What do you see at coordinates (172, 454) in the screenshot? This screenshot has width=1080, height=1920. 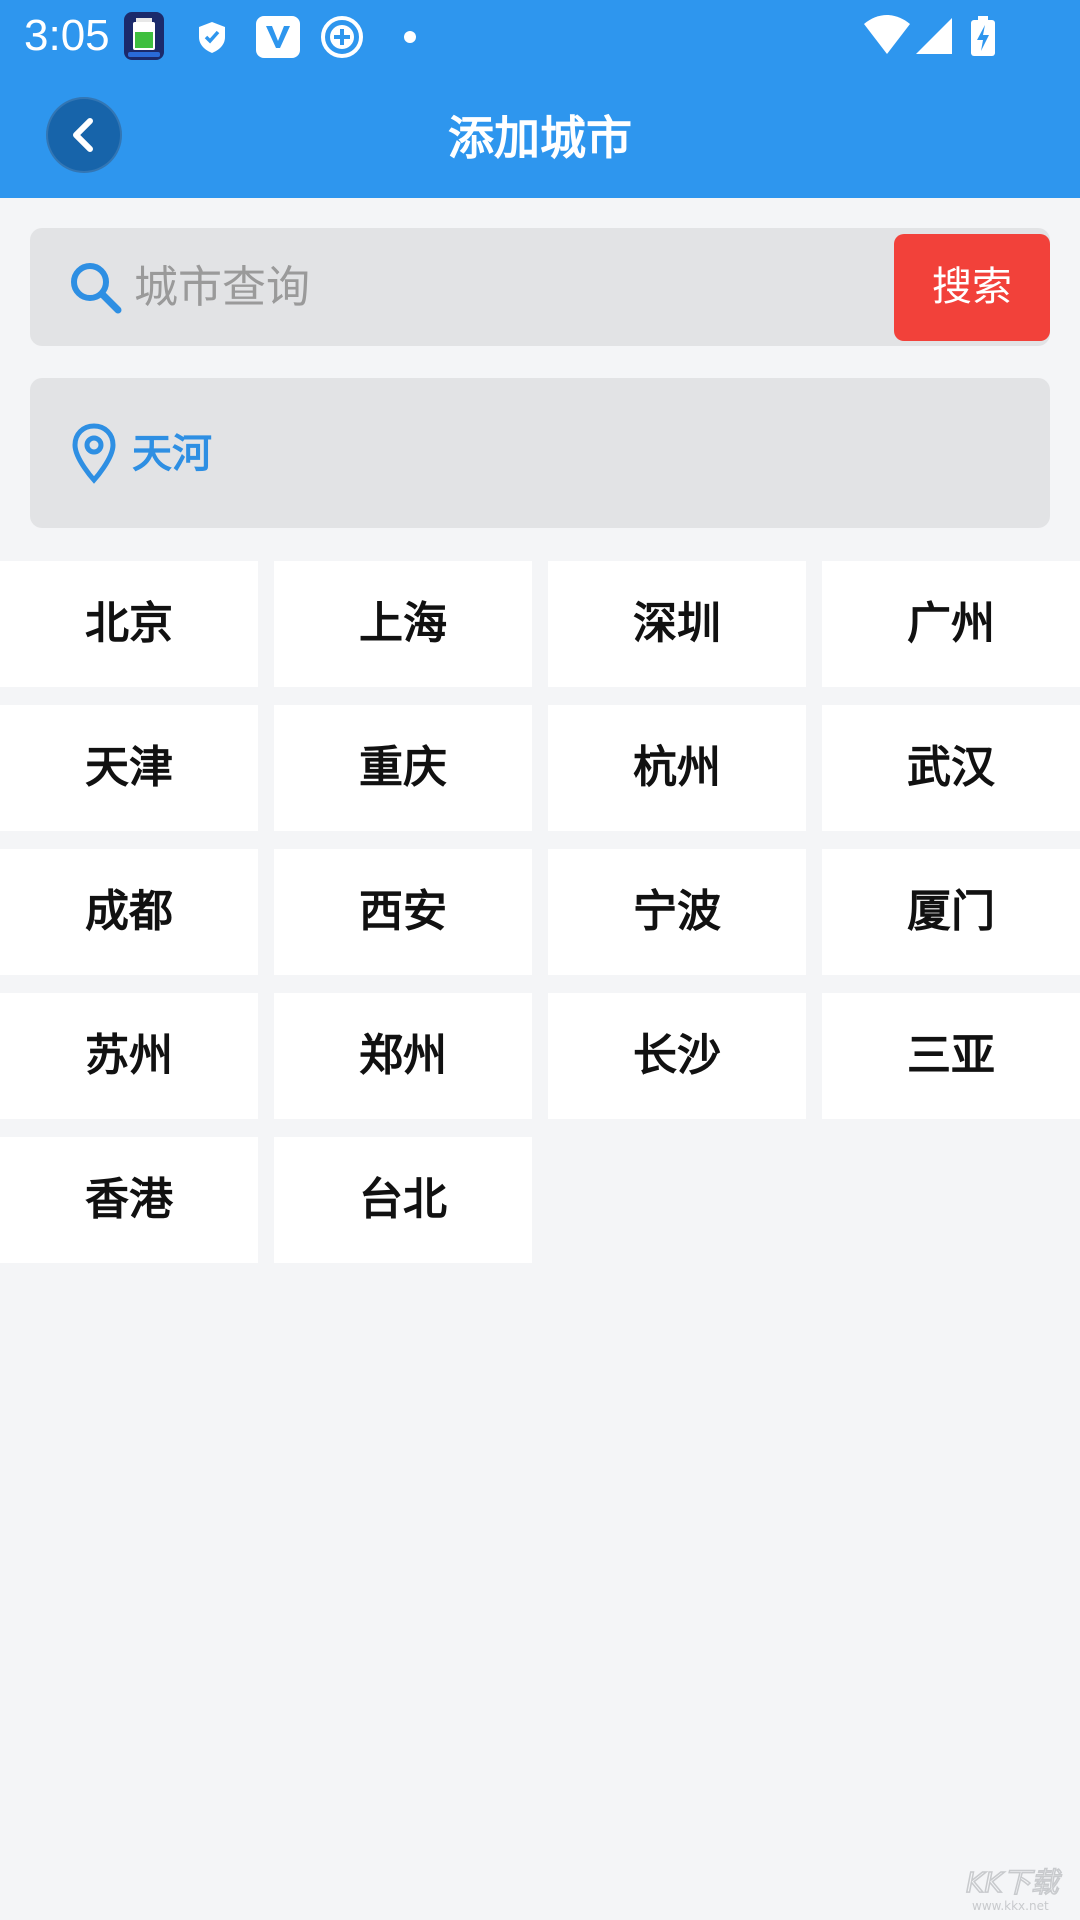 I see `location-label: 天河` at bounding box center [172, 454].